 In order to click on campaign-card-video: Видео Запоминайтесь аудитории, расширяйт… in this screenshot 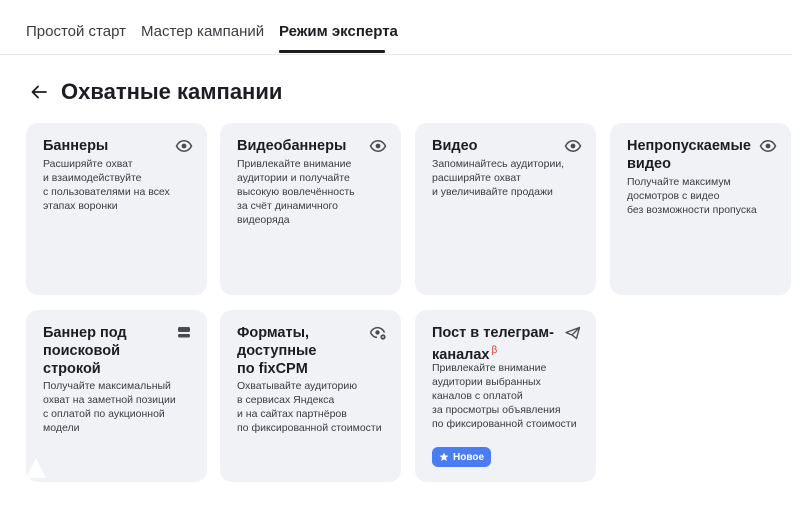, I will do `click(505, 209)`.